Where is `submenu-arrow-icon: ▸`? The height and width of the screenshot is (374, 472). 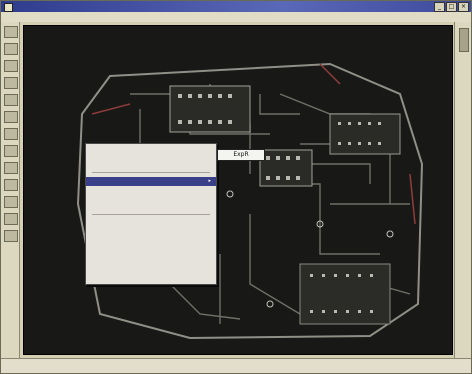 submenu-arrow-icon: ▸ is located at coordinates (209, 181).